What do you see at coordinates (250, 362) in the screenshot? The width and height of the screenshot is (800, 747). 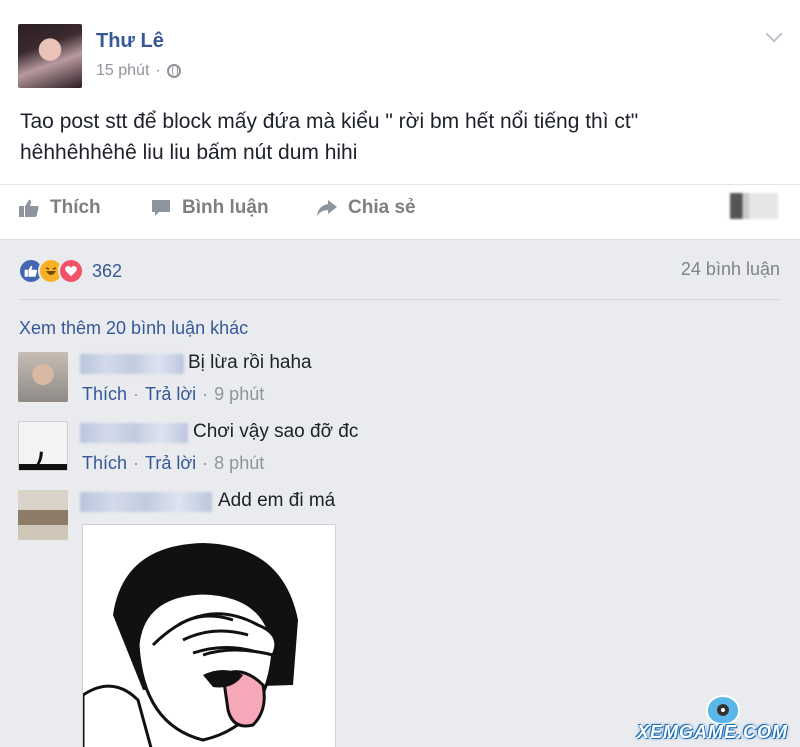 I see `comment-text: Bị lừa rồi haha` at bounding box center [250, 362].